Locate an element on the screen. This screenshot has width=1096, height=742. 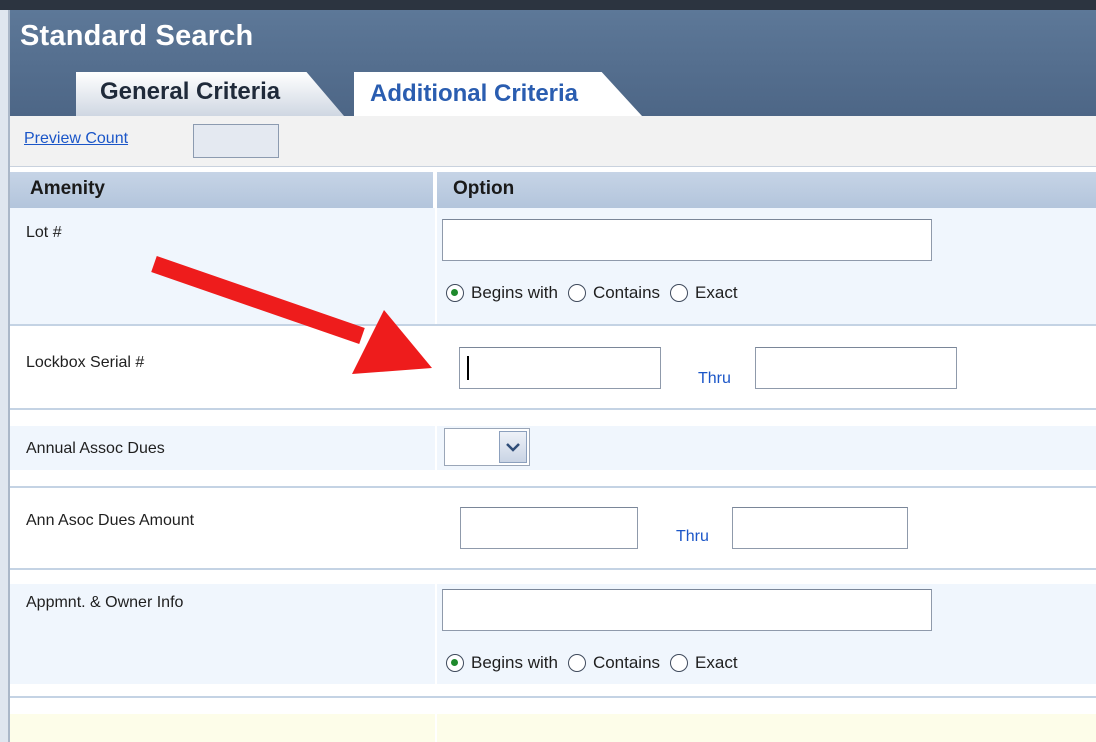
lockbox-serial-from-input is located at coordinates (560, 368).